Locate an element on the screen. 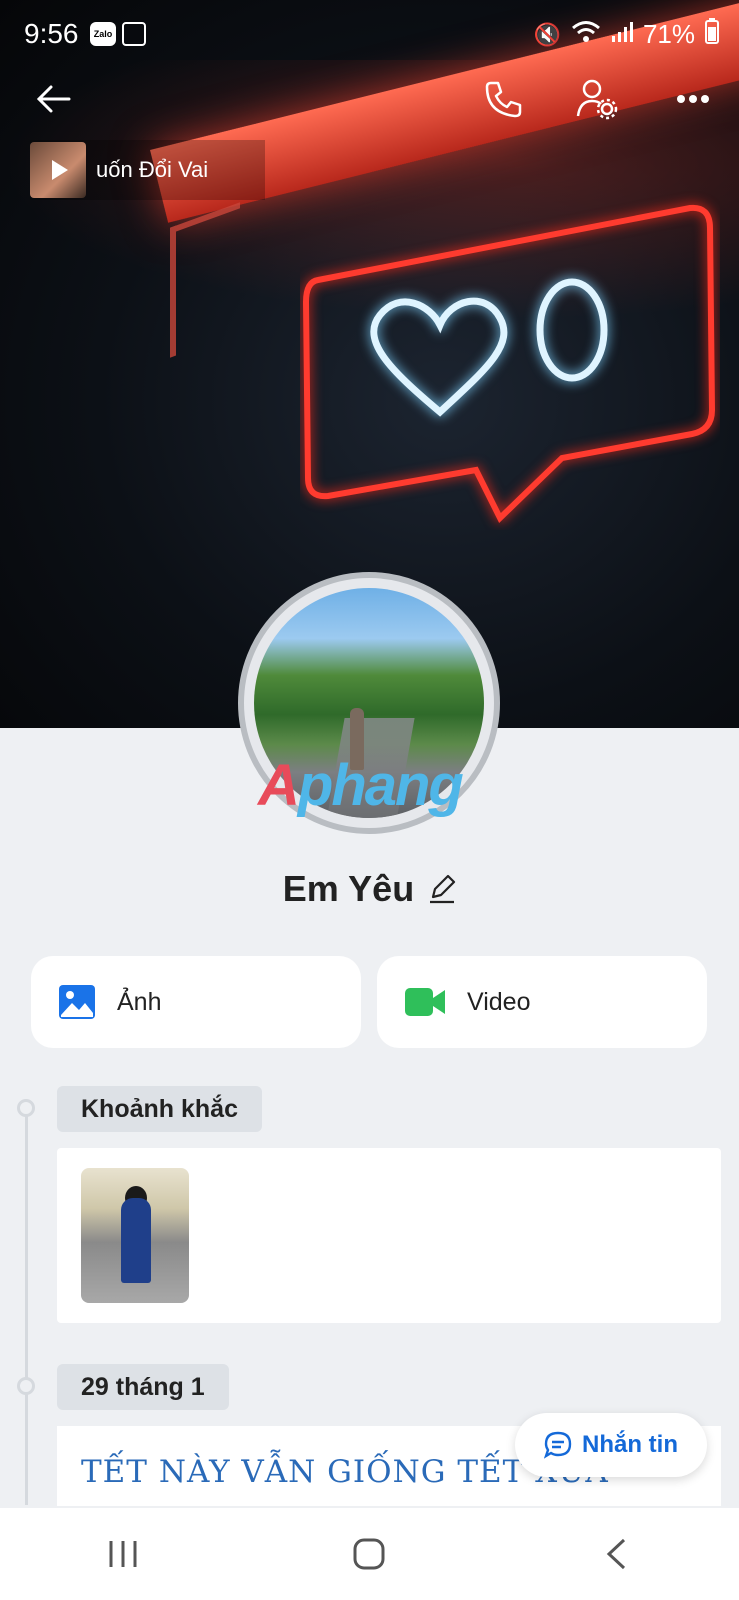  message-button-label: Nhắn tin is located at coordinates (630, 1444).